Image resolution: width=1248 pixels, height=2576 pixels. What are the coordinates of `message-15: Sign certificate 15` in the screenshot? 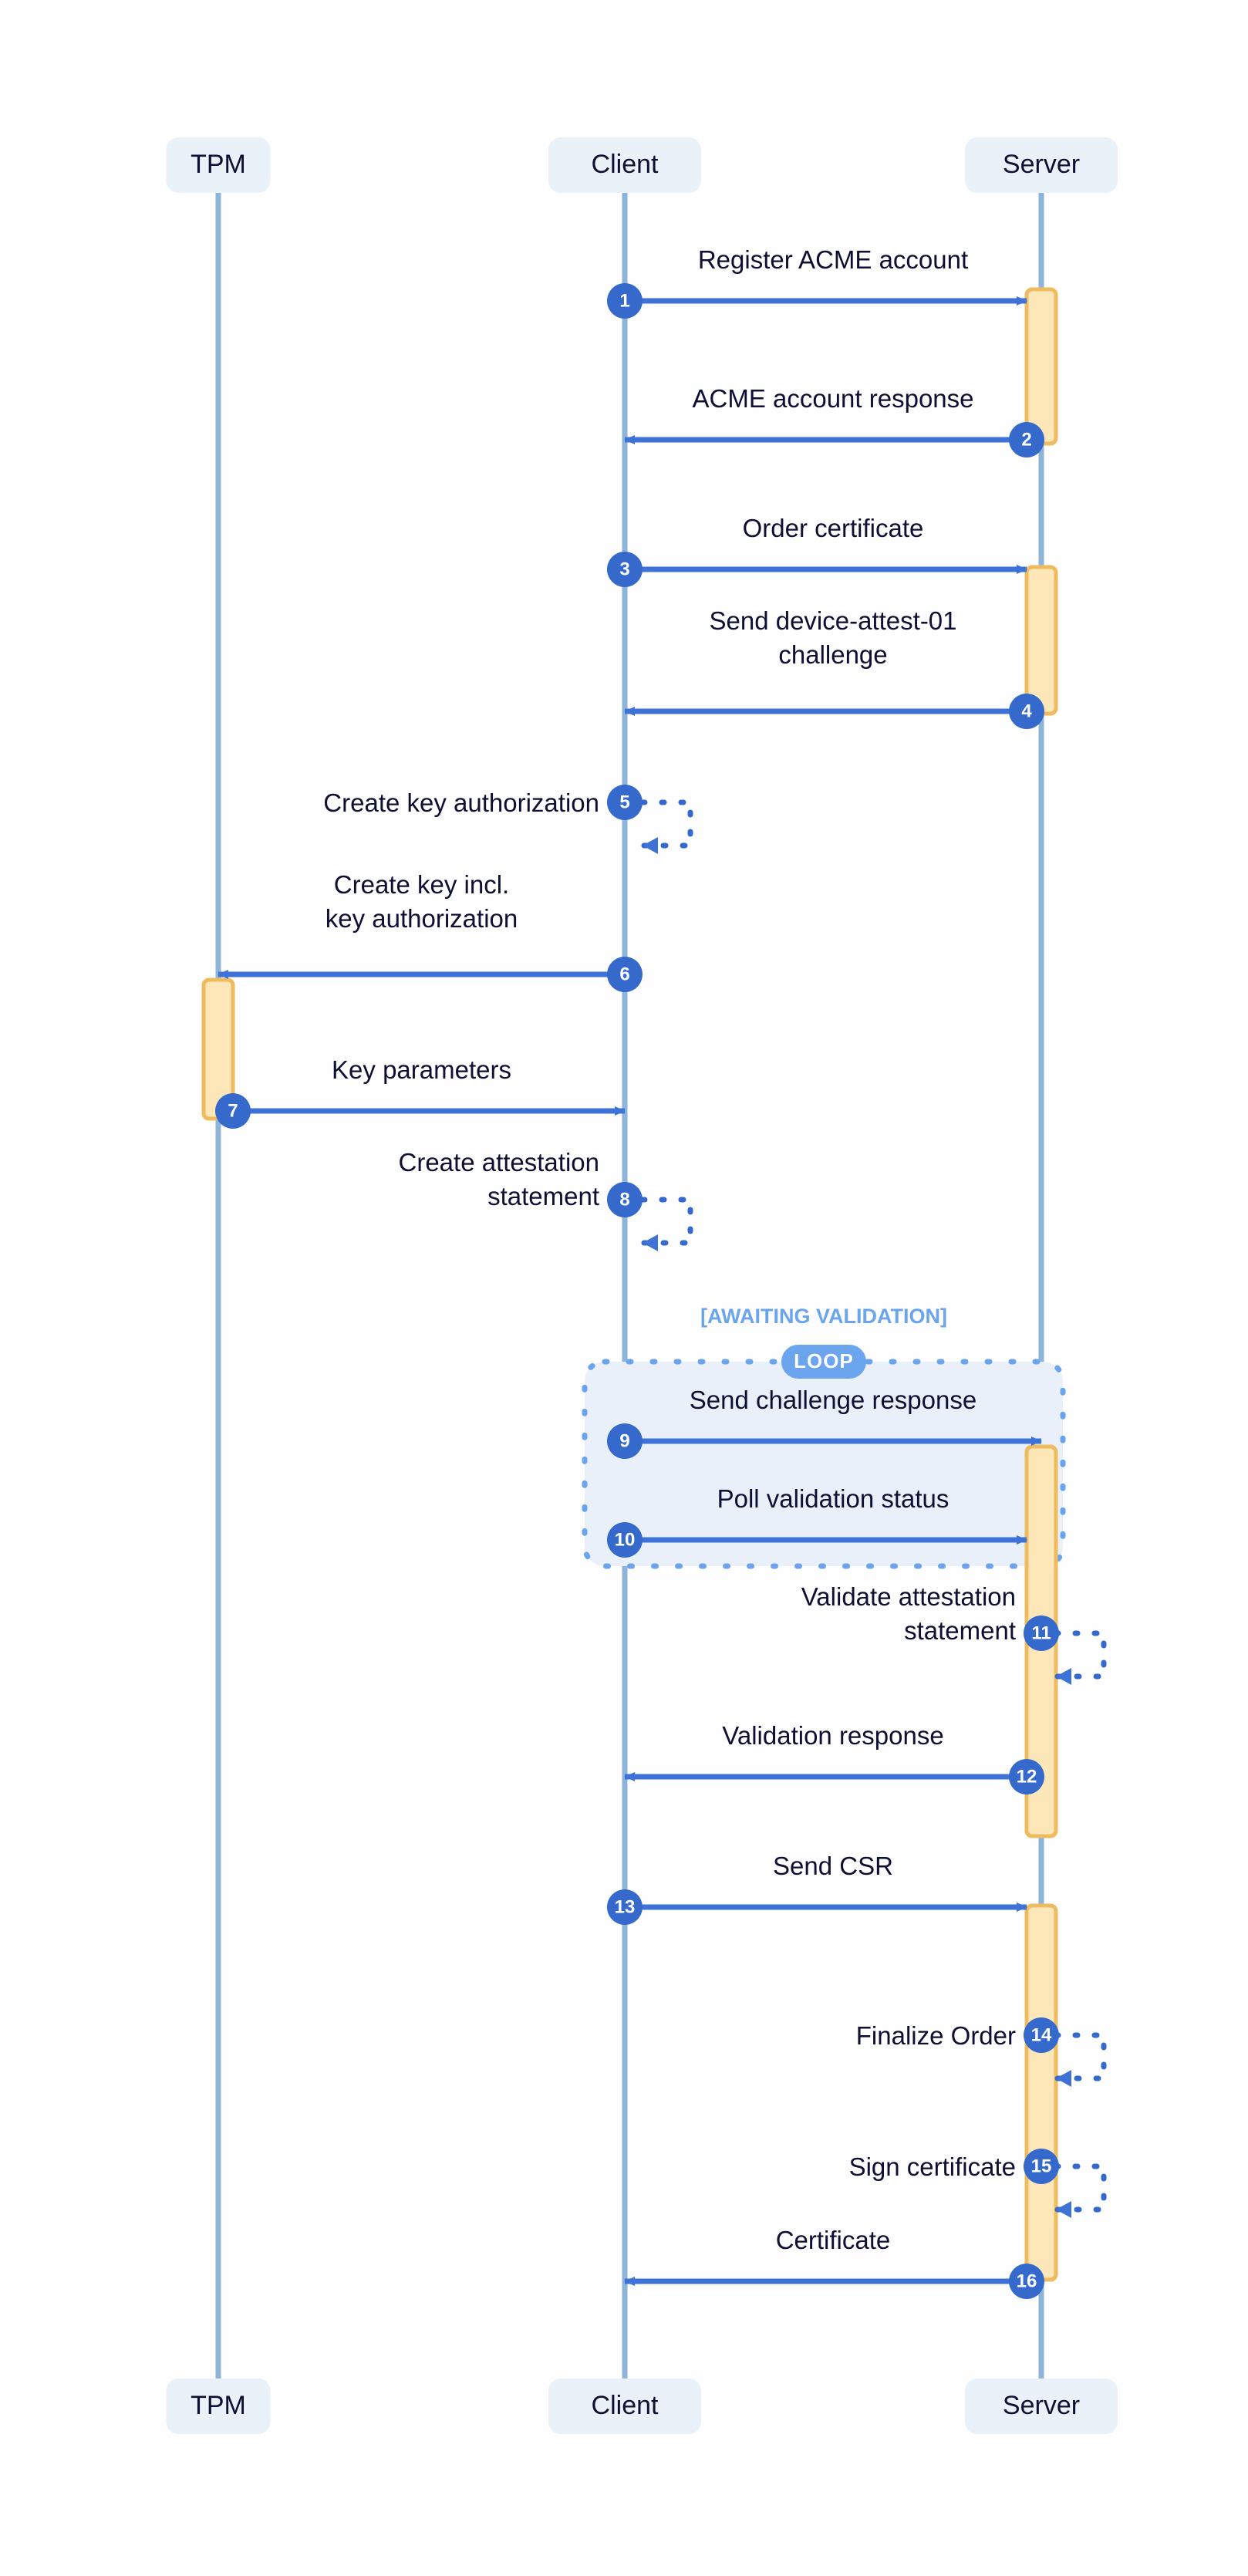 It's located at (978, 2183).